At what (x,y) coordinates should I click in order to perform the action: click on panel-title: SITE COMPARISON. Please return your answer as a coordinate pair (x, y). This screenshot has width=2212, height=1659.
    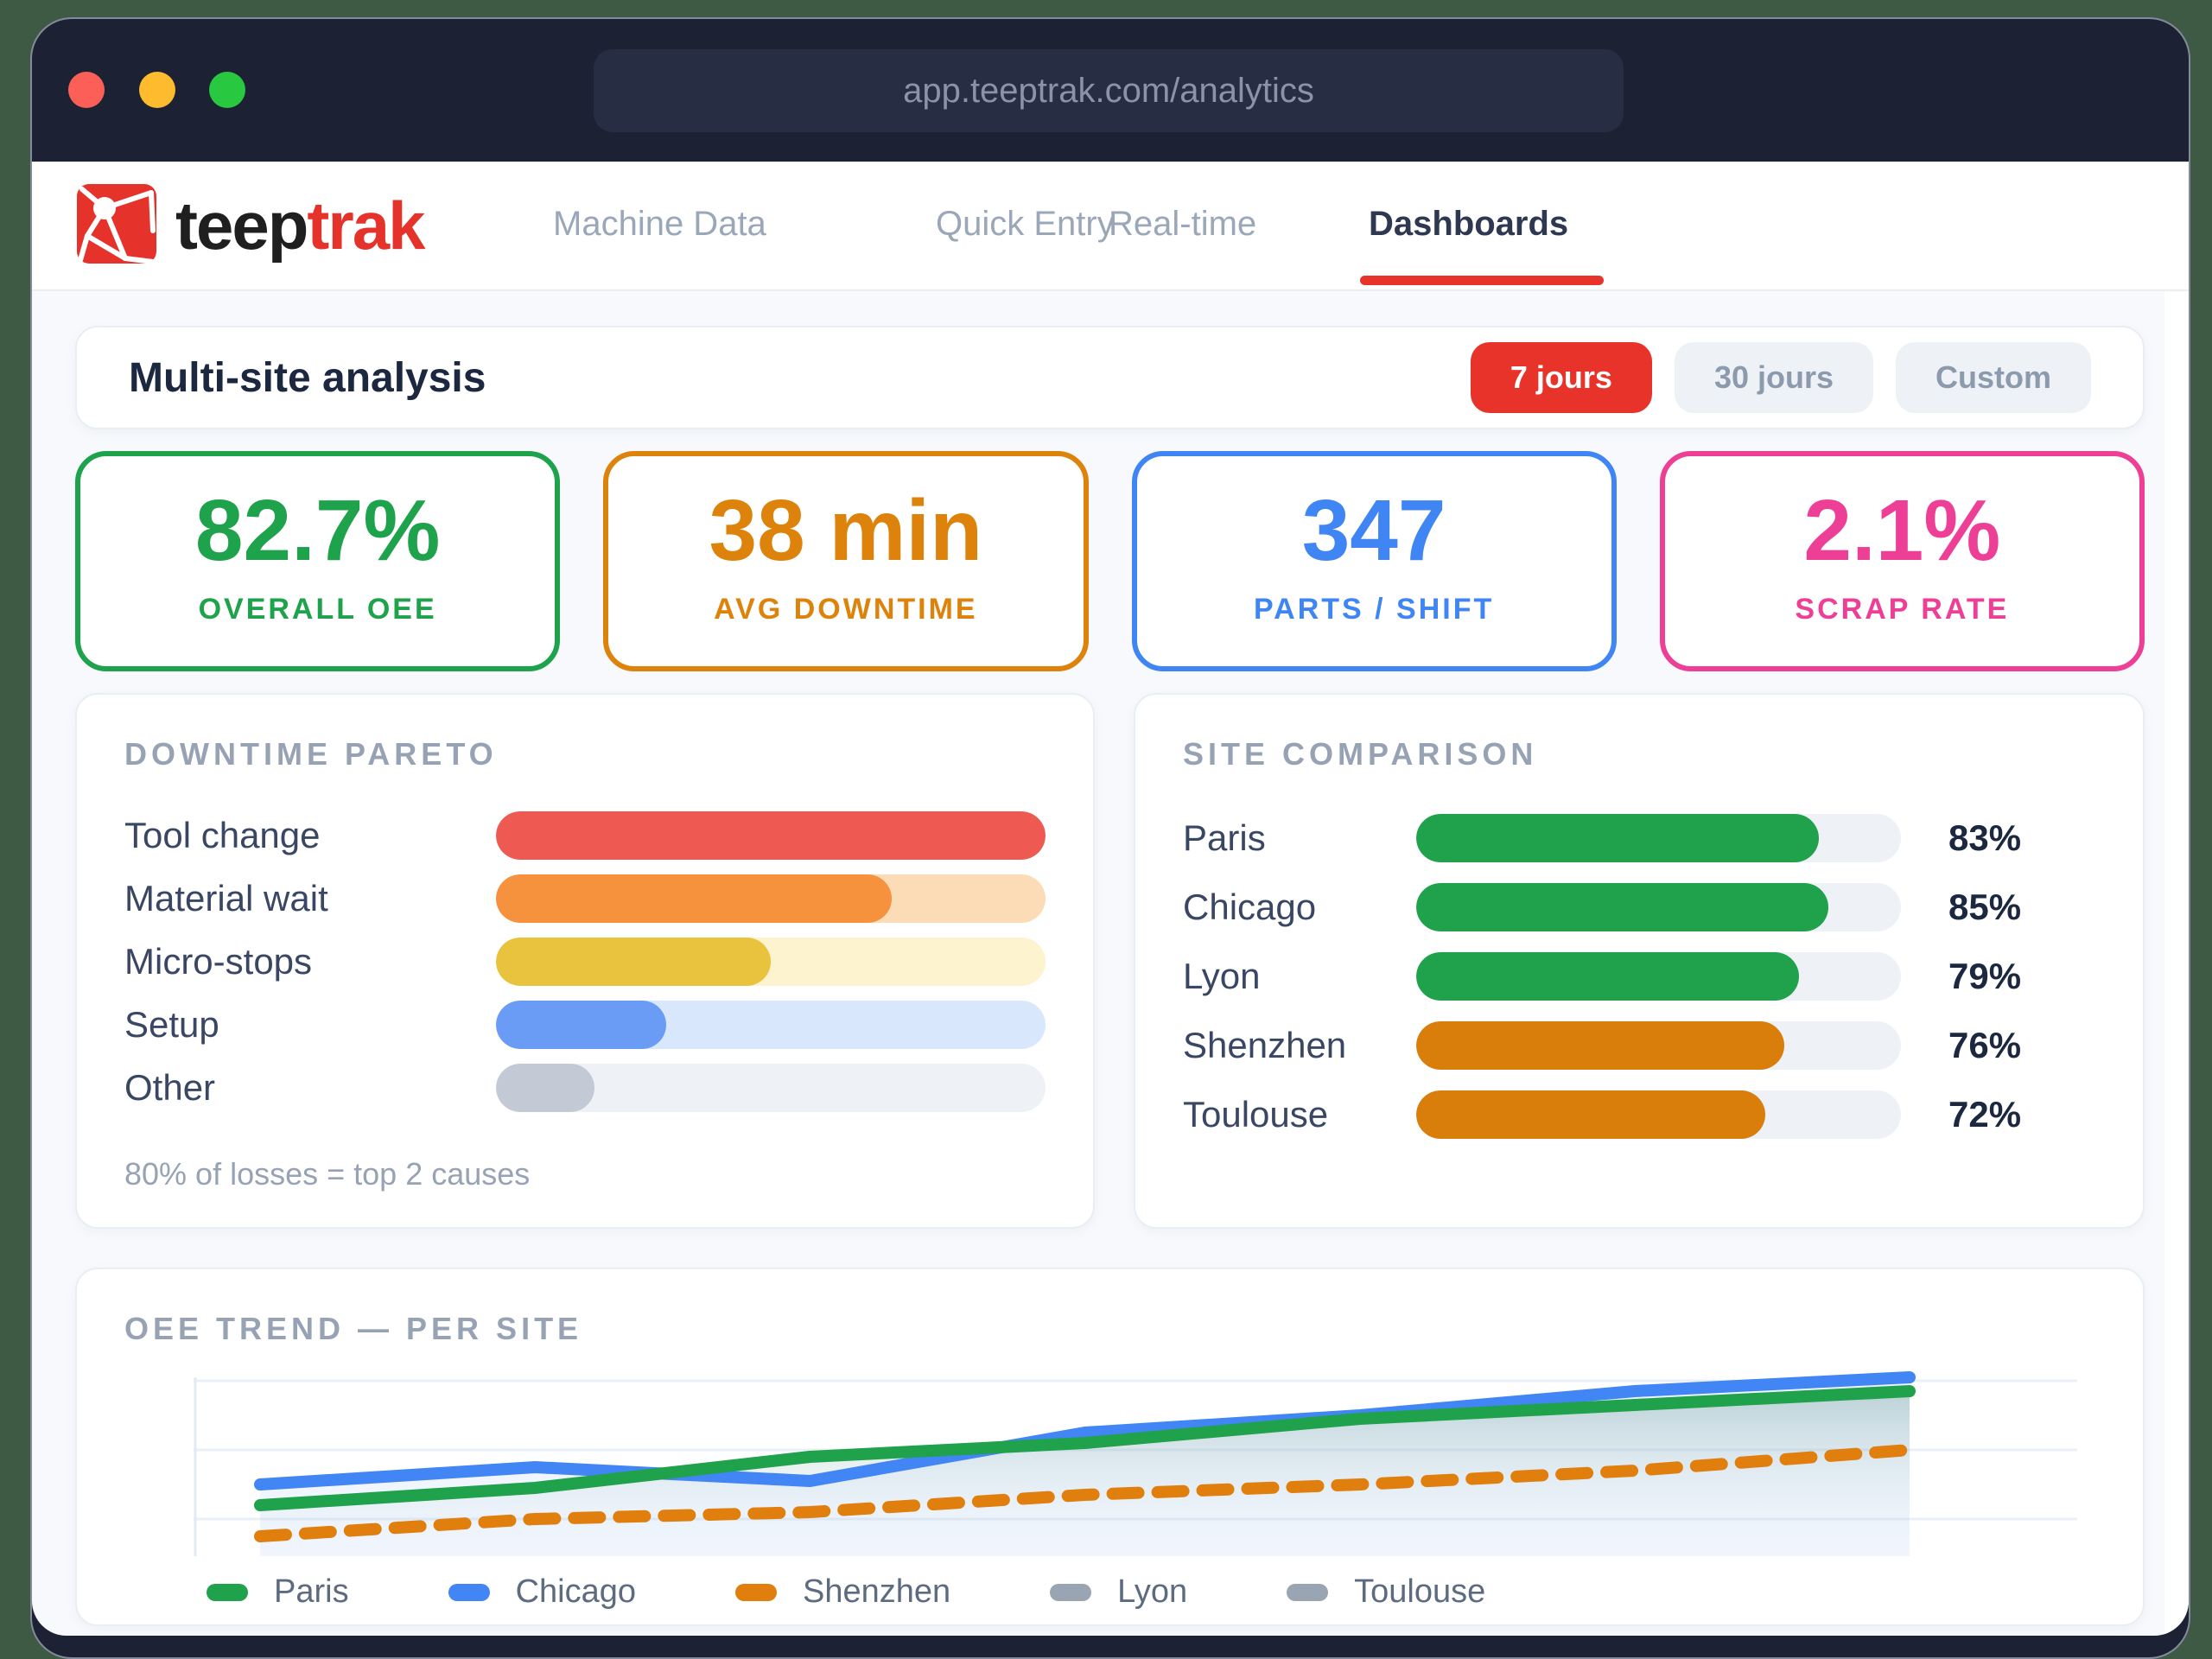
    Looking at the image, I should click on (1360, 754).